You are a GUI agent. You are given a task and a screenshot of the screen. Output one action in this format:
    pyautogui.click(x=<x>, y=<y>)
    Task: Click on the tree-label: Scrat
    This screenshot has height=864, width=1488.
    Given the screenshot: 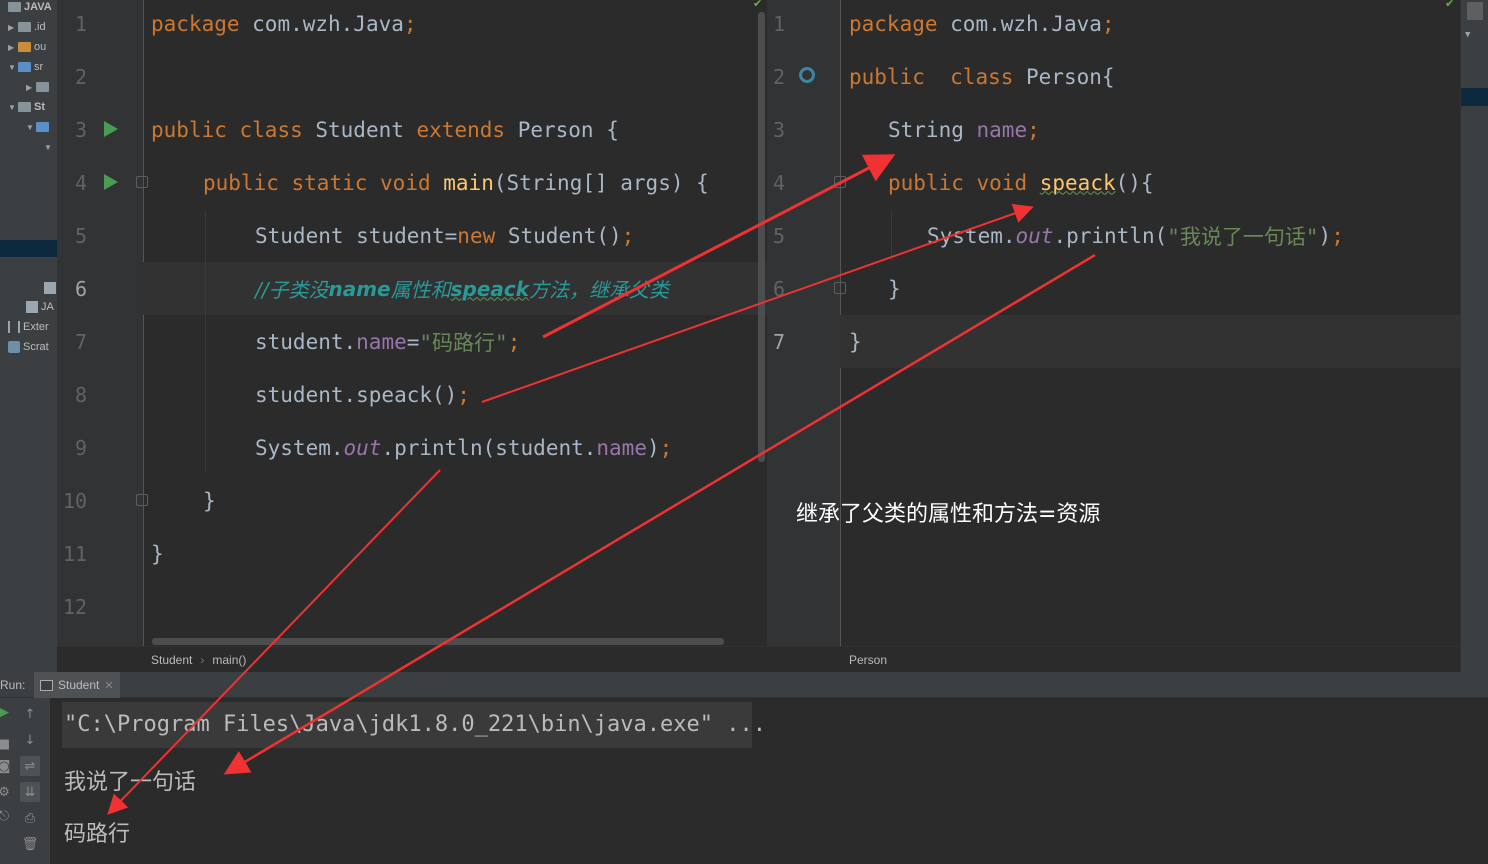 What is the action you would take?
    pyautogui.click(x=36, y=347)
    